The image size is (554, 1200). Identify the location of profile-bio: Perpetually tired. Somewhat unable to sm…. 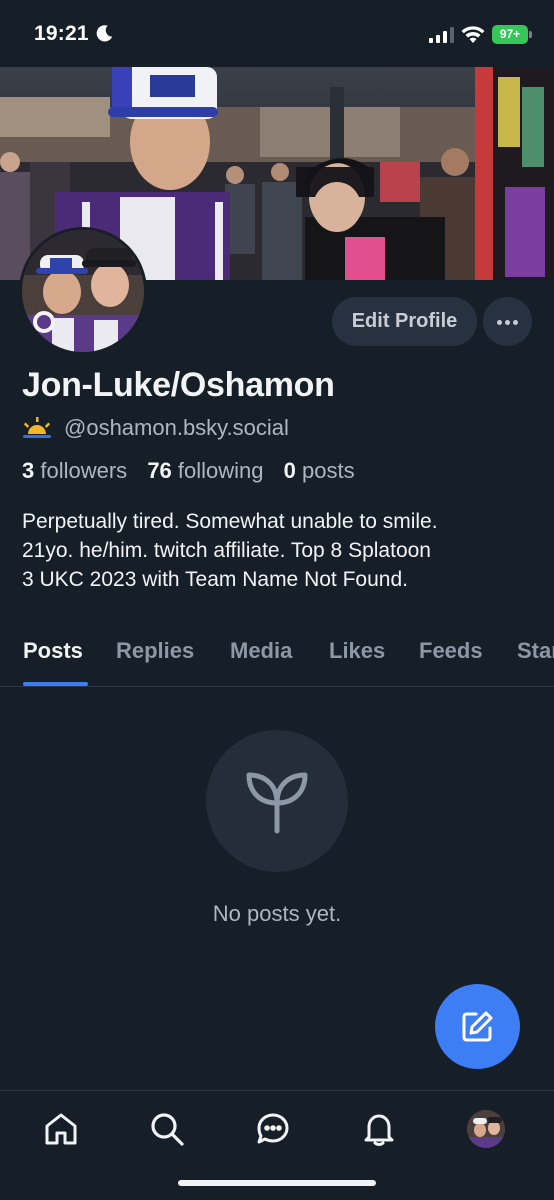
(282, 550).